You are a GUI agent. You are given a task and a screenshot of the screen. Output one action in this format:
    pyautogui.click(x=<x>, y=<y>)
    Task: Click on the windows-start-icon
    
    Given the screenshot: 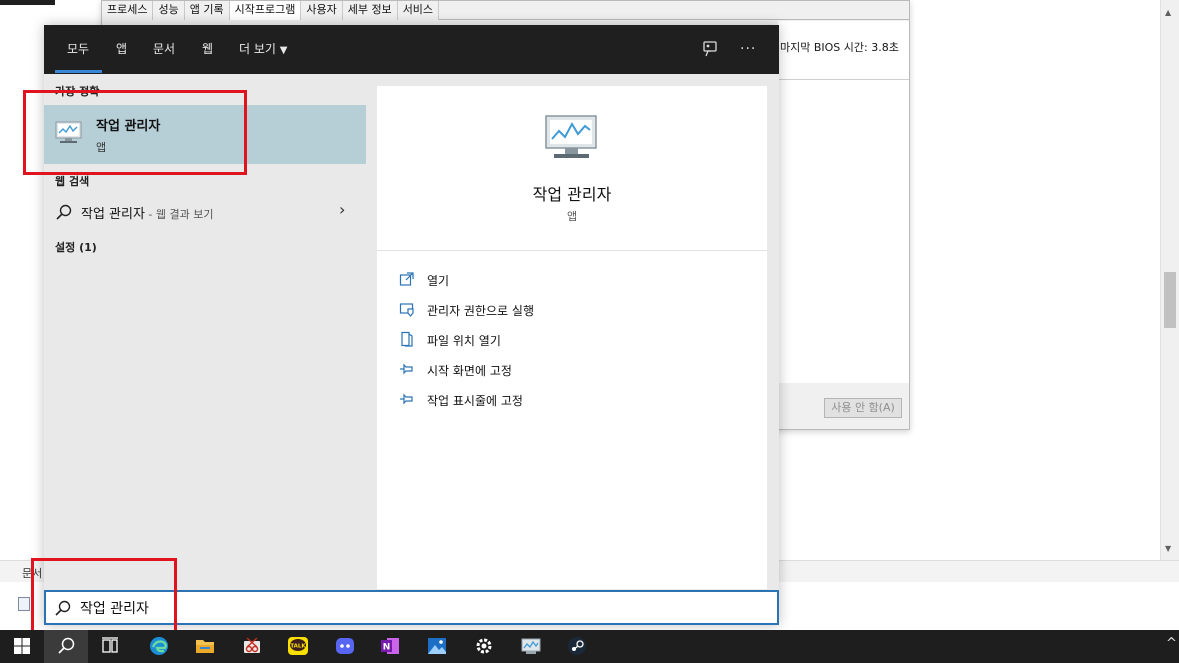 What is the action you would take?
    pyautogui.click(x=22, y=646)
    